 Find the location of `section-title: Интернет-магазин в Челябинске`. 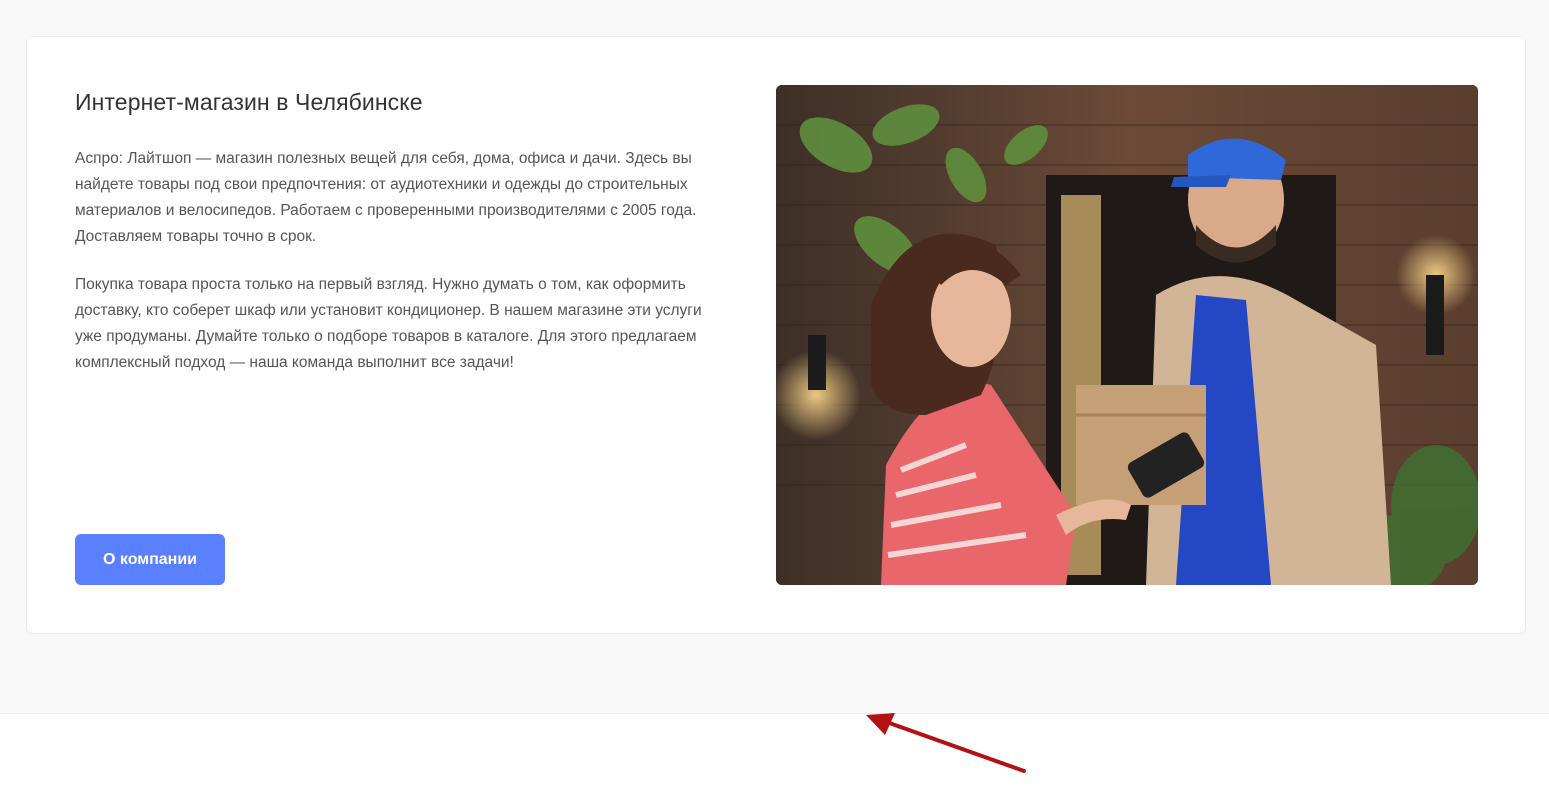

section-title: Интернет-магазин в Челябинске is located at coordinates (249, 102).